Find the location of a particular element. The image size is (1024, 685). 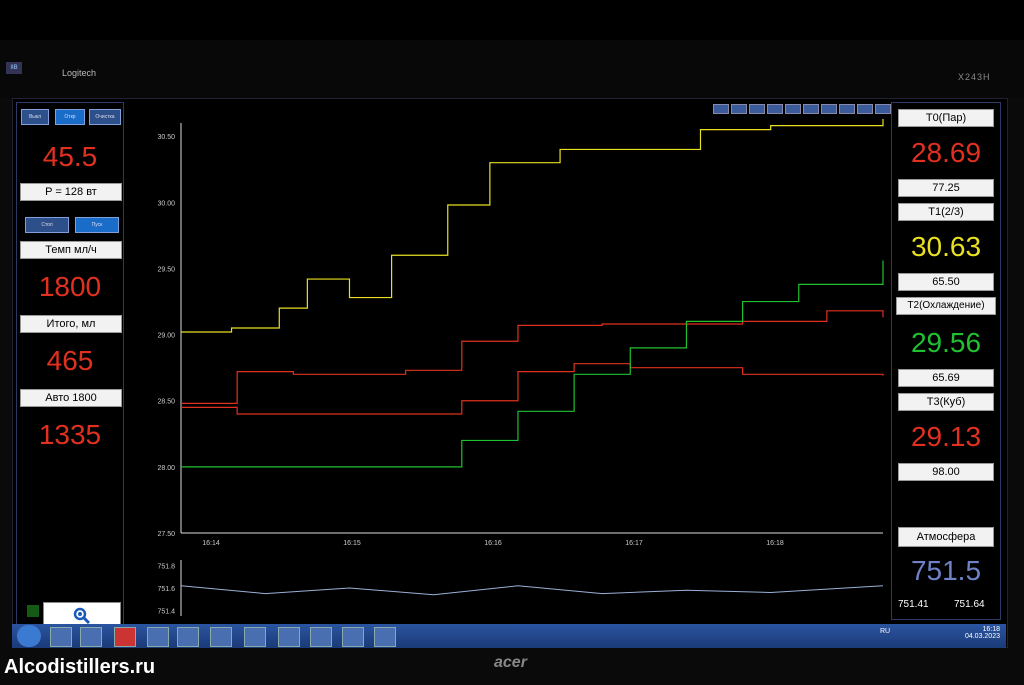

t1-value: 30.63 is located at coordinates (946, 246).